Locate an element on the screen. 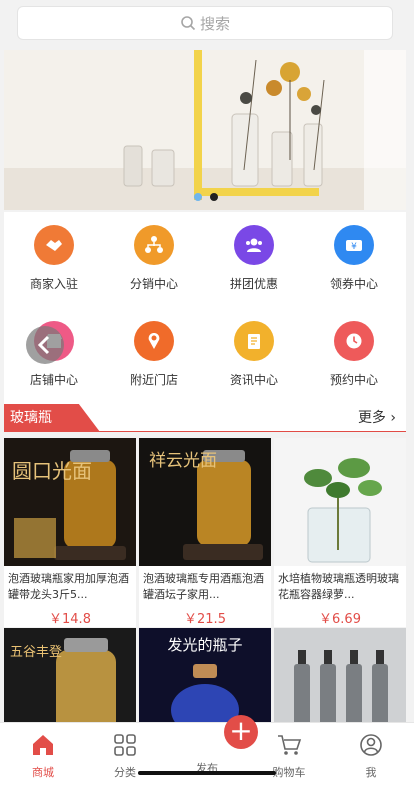 Image resolution: width=414 pixels, height=788 pixels. back-icon is located at coordinates (43, 345).